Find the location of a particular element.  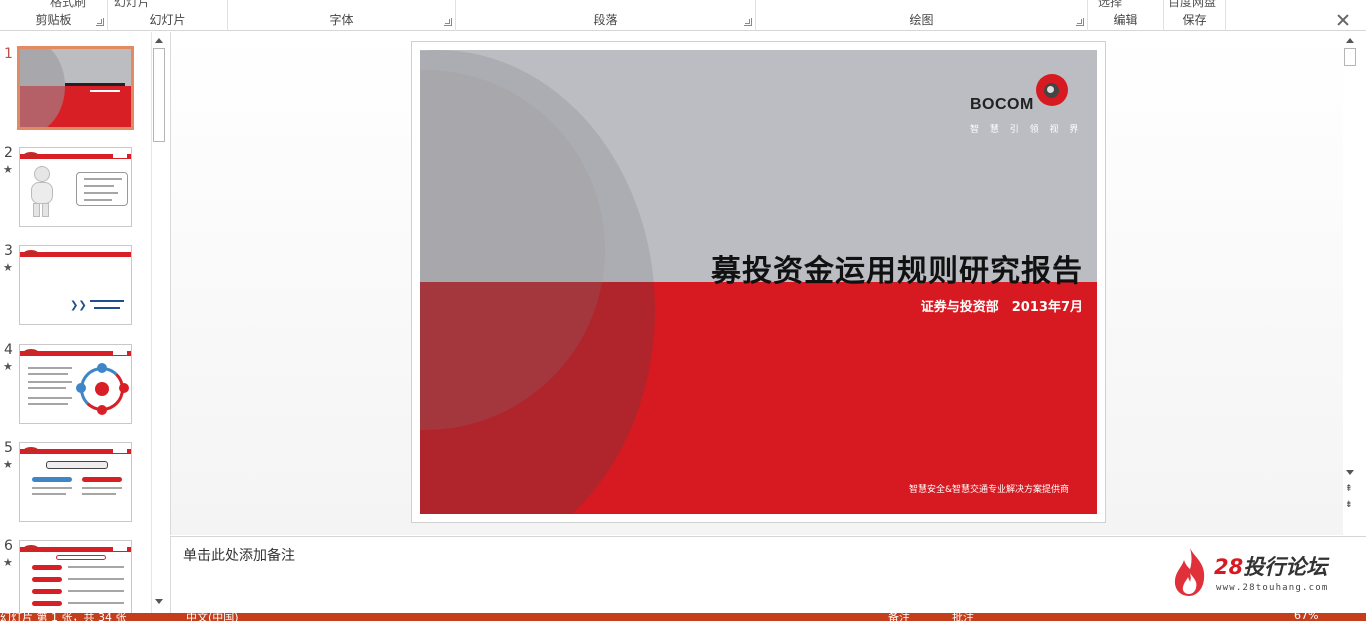

clipboard-launcher-icon is located at coordinates (100, 22).